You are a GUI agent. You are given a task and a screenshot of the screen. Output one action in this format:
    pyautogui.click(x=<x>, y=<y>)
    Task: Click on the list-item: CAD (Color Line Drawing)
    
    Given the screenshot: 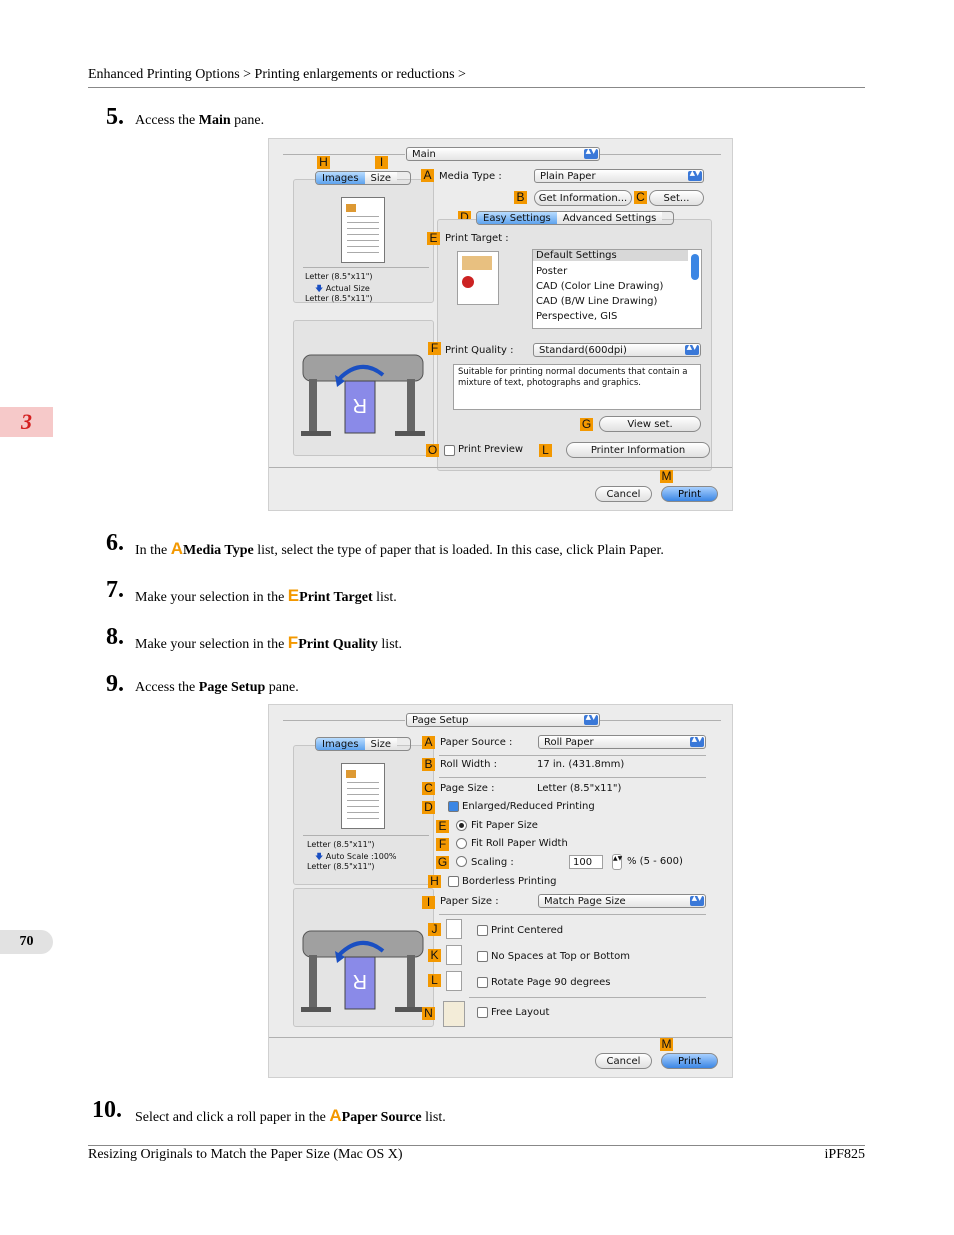 What is the action you would take?
    pyautogui.click(x=599, y=286)
    